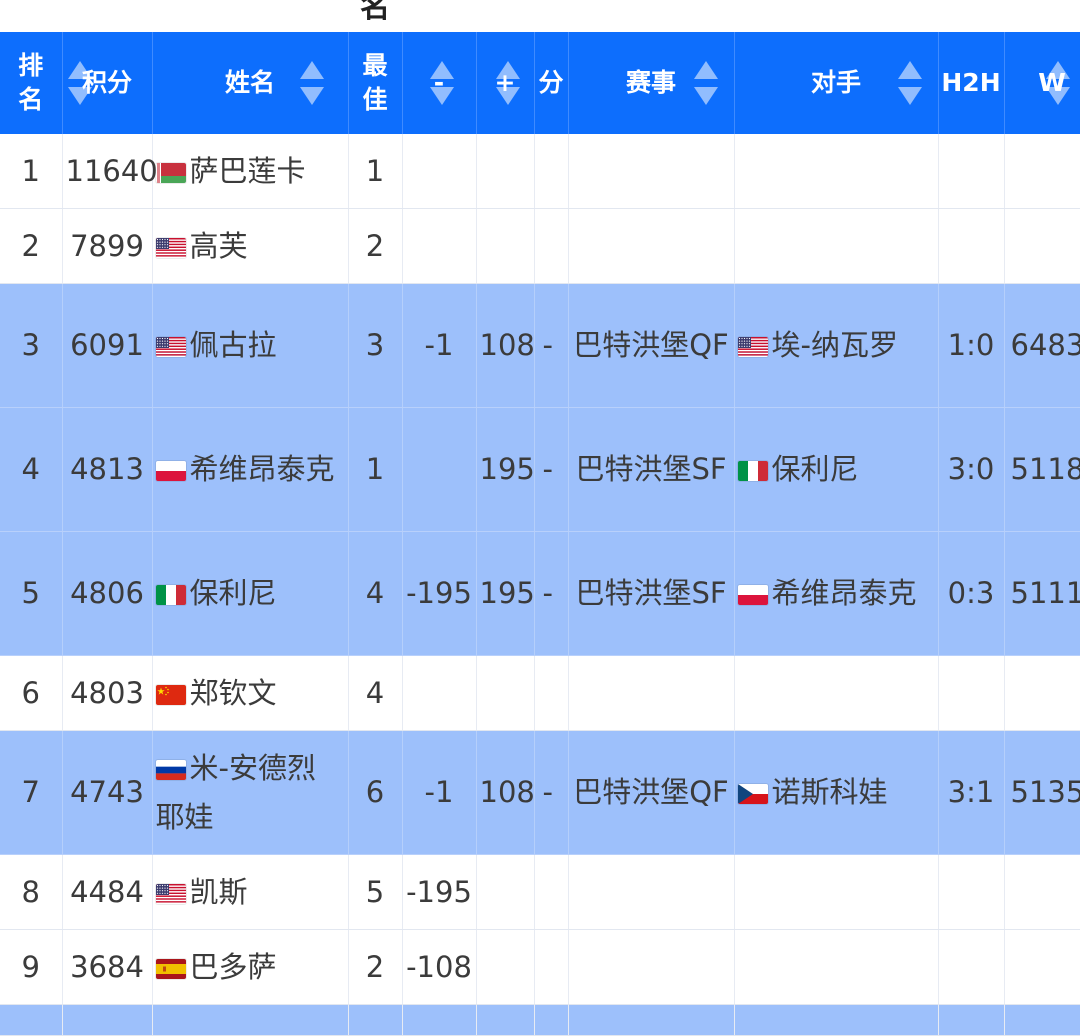  Describe the element at coordinates (107, 469) in the screenshot. I see `cell-points: 4813` at that location.